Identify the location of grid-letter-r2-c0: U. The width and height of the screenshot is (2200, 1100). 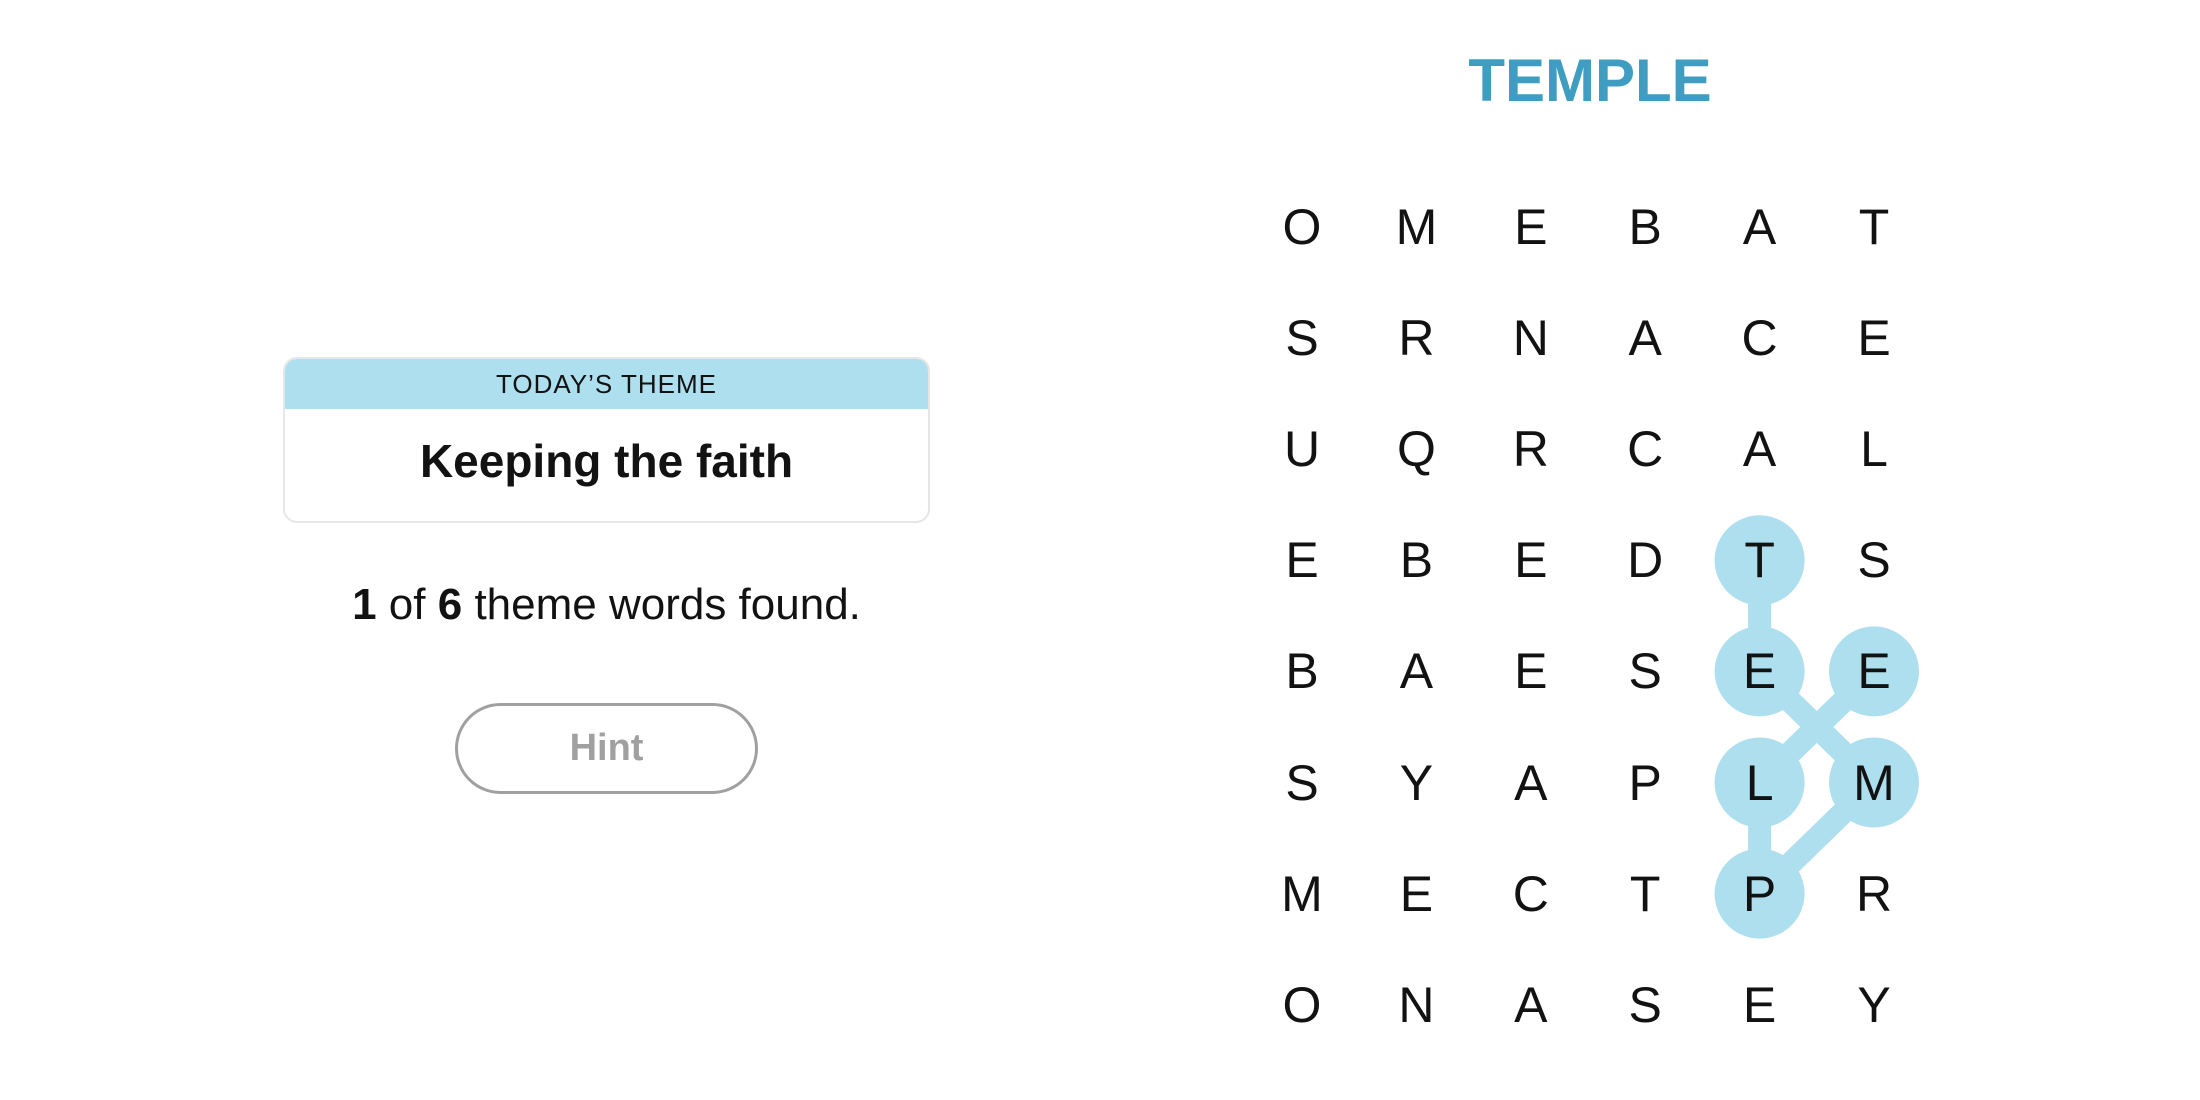
(1302, 449).